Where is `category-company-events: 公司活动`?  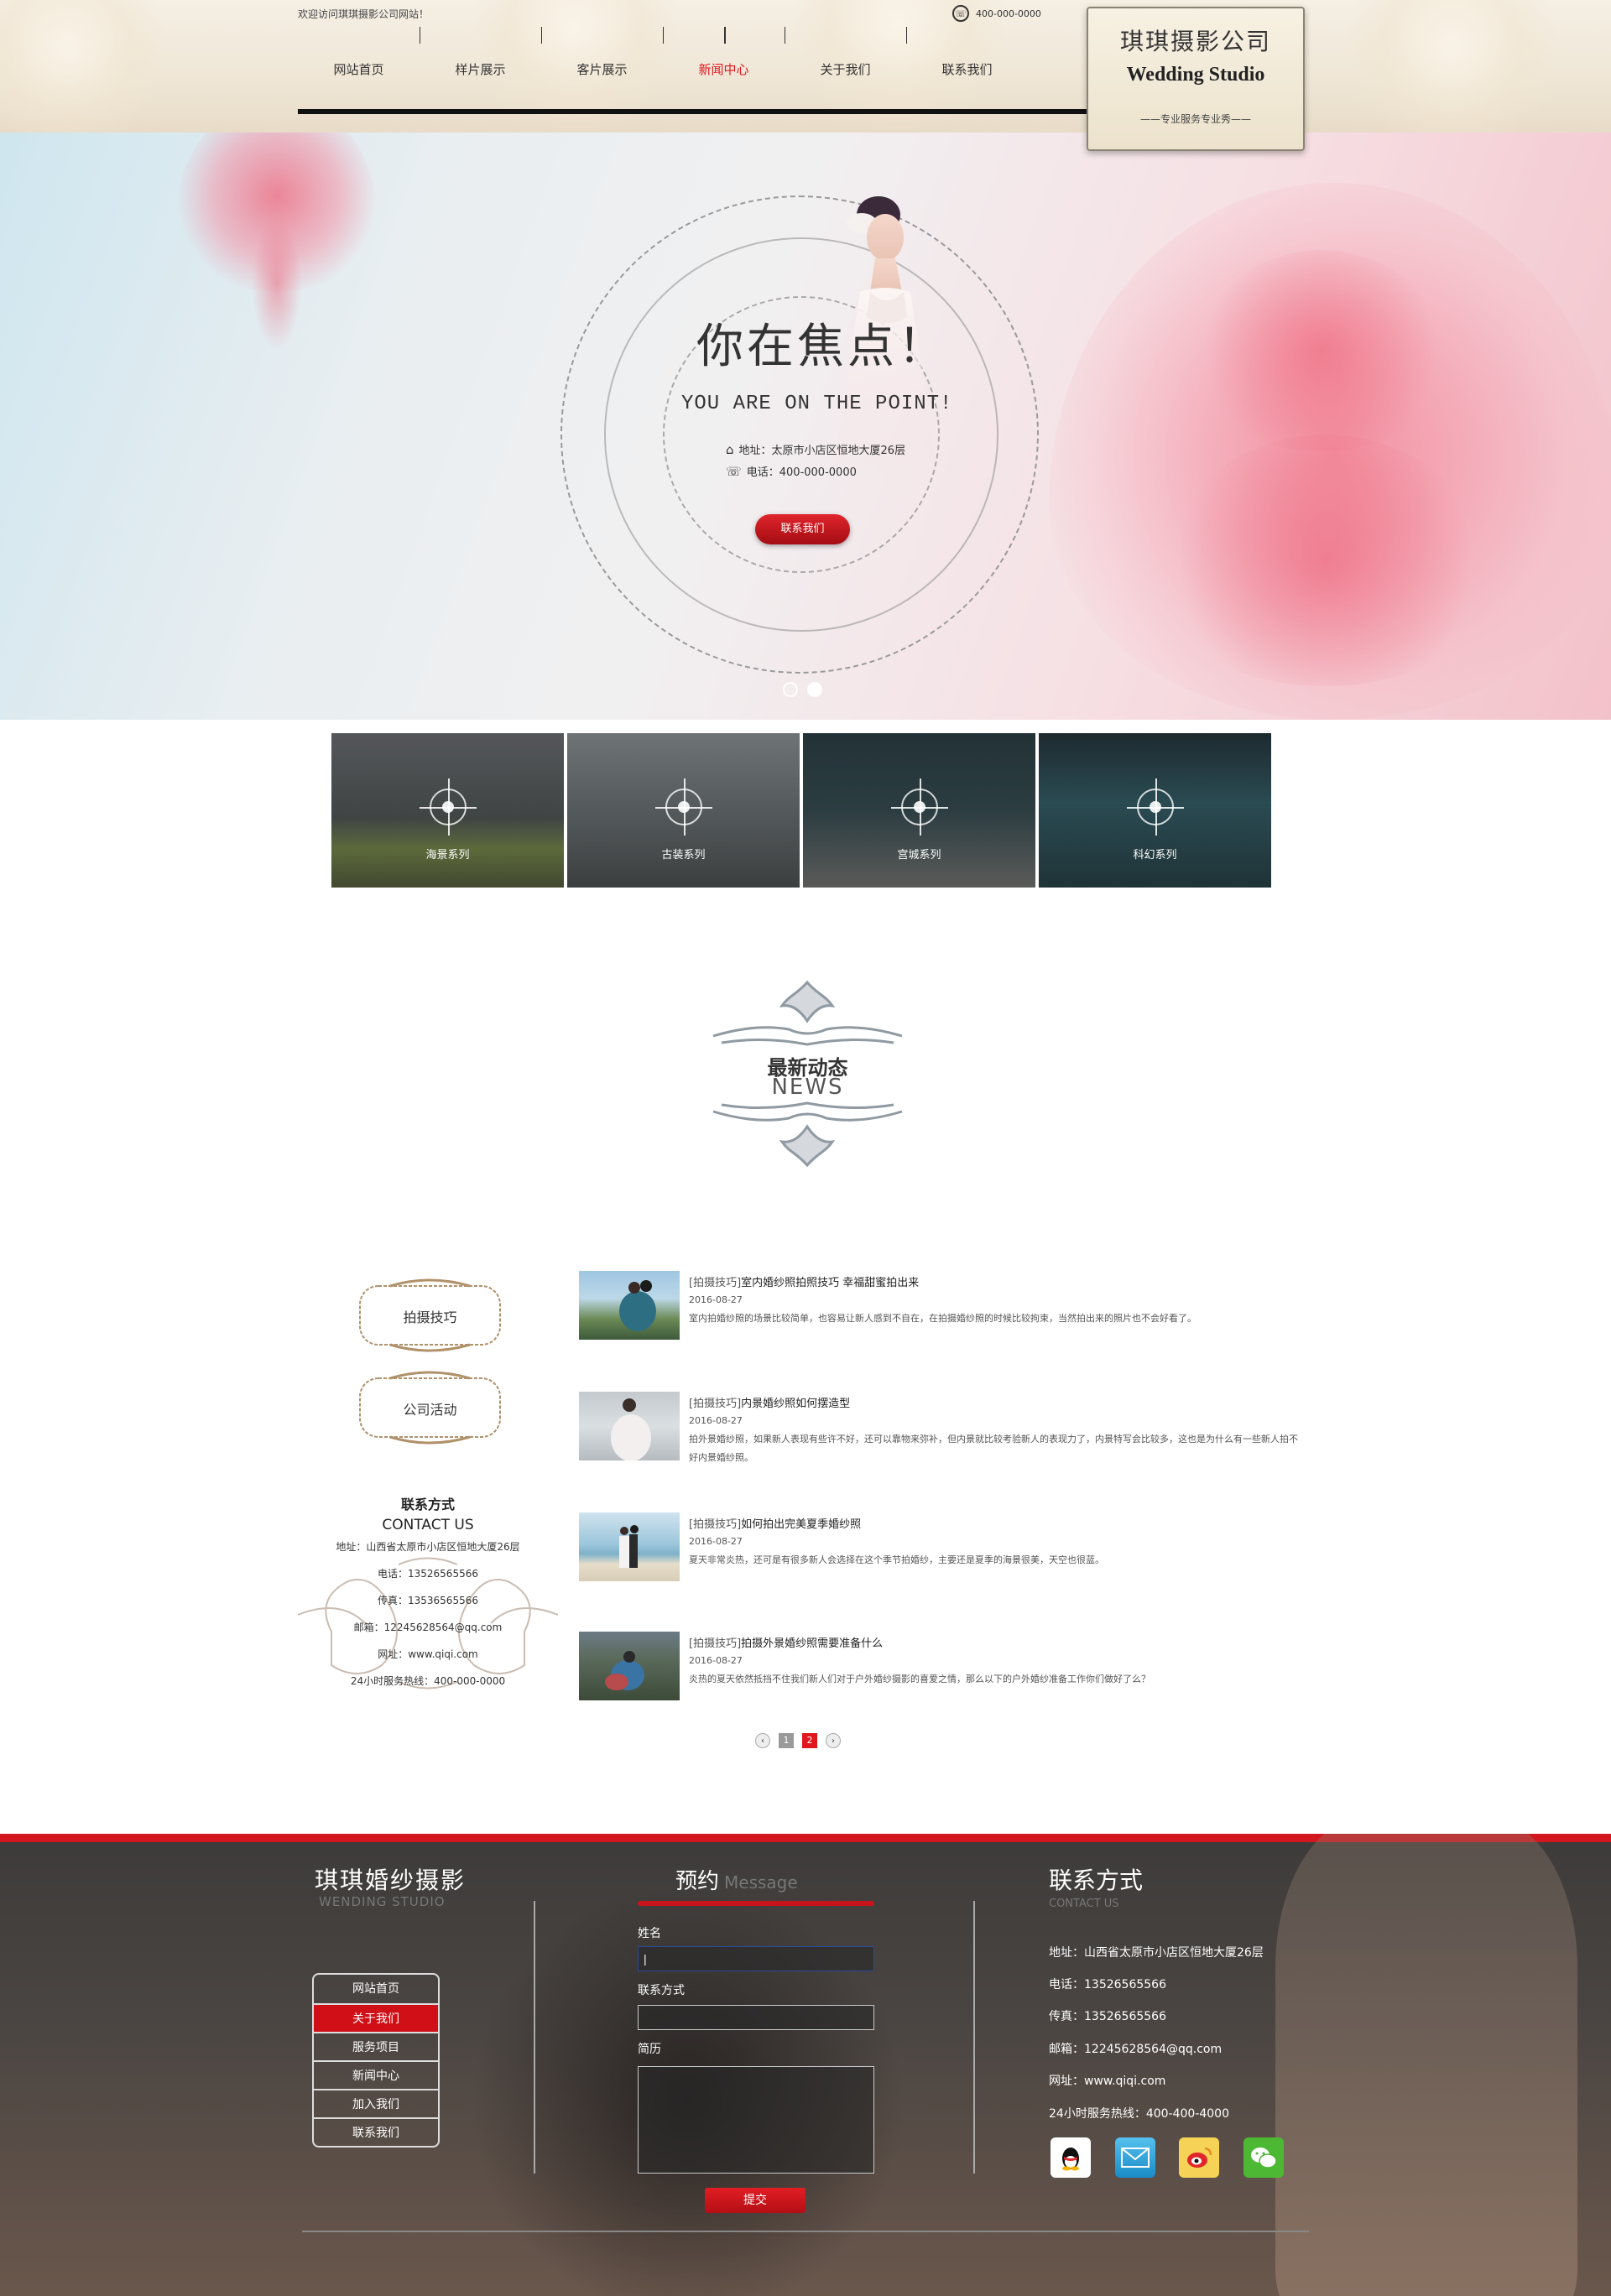 category-company-events: 公司活动 is located at coordinates (430, 1407).